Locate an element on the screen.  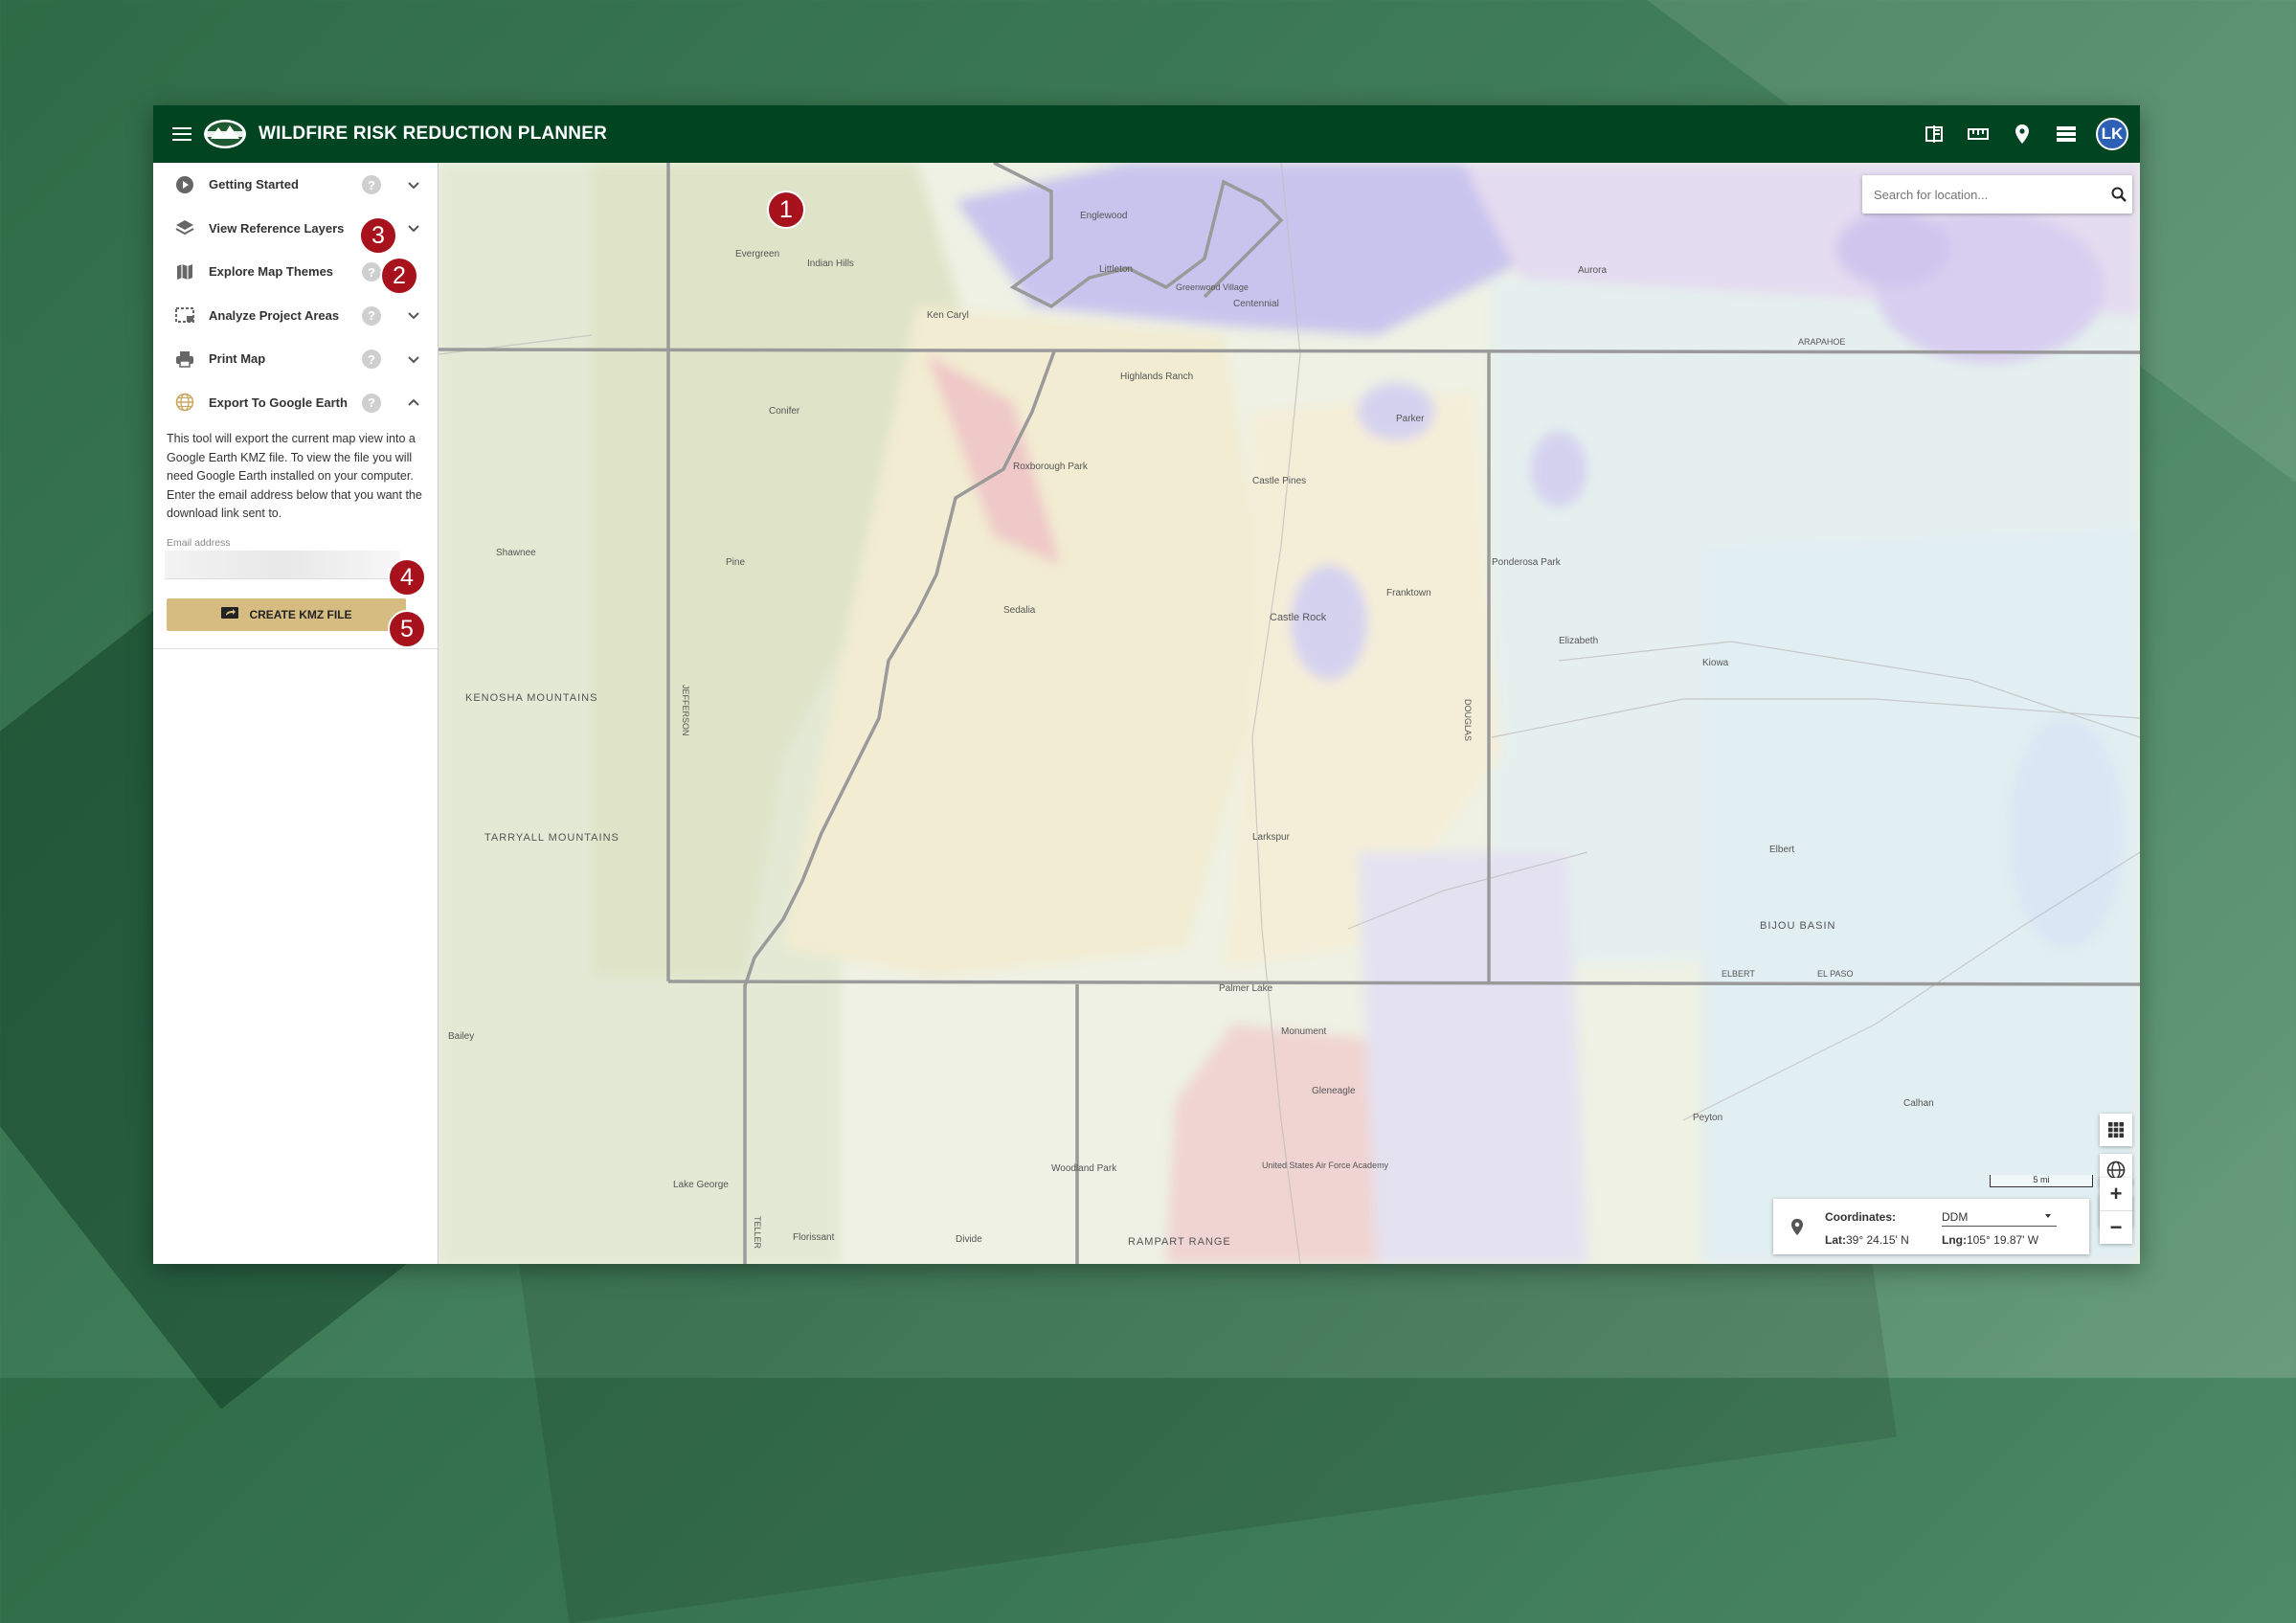
annotation-badge: 1 is located at coordinates (786, 210).